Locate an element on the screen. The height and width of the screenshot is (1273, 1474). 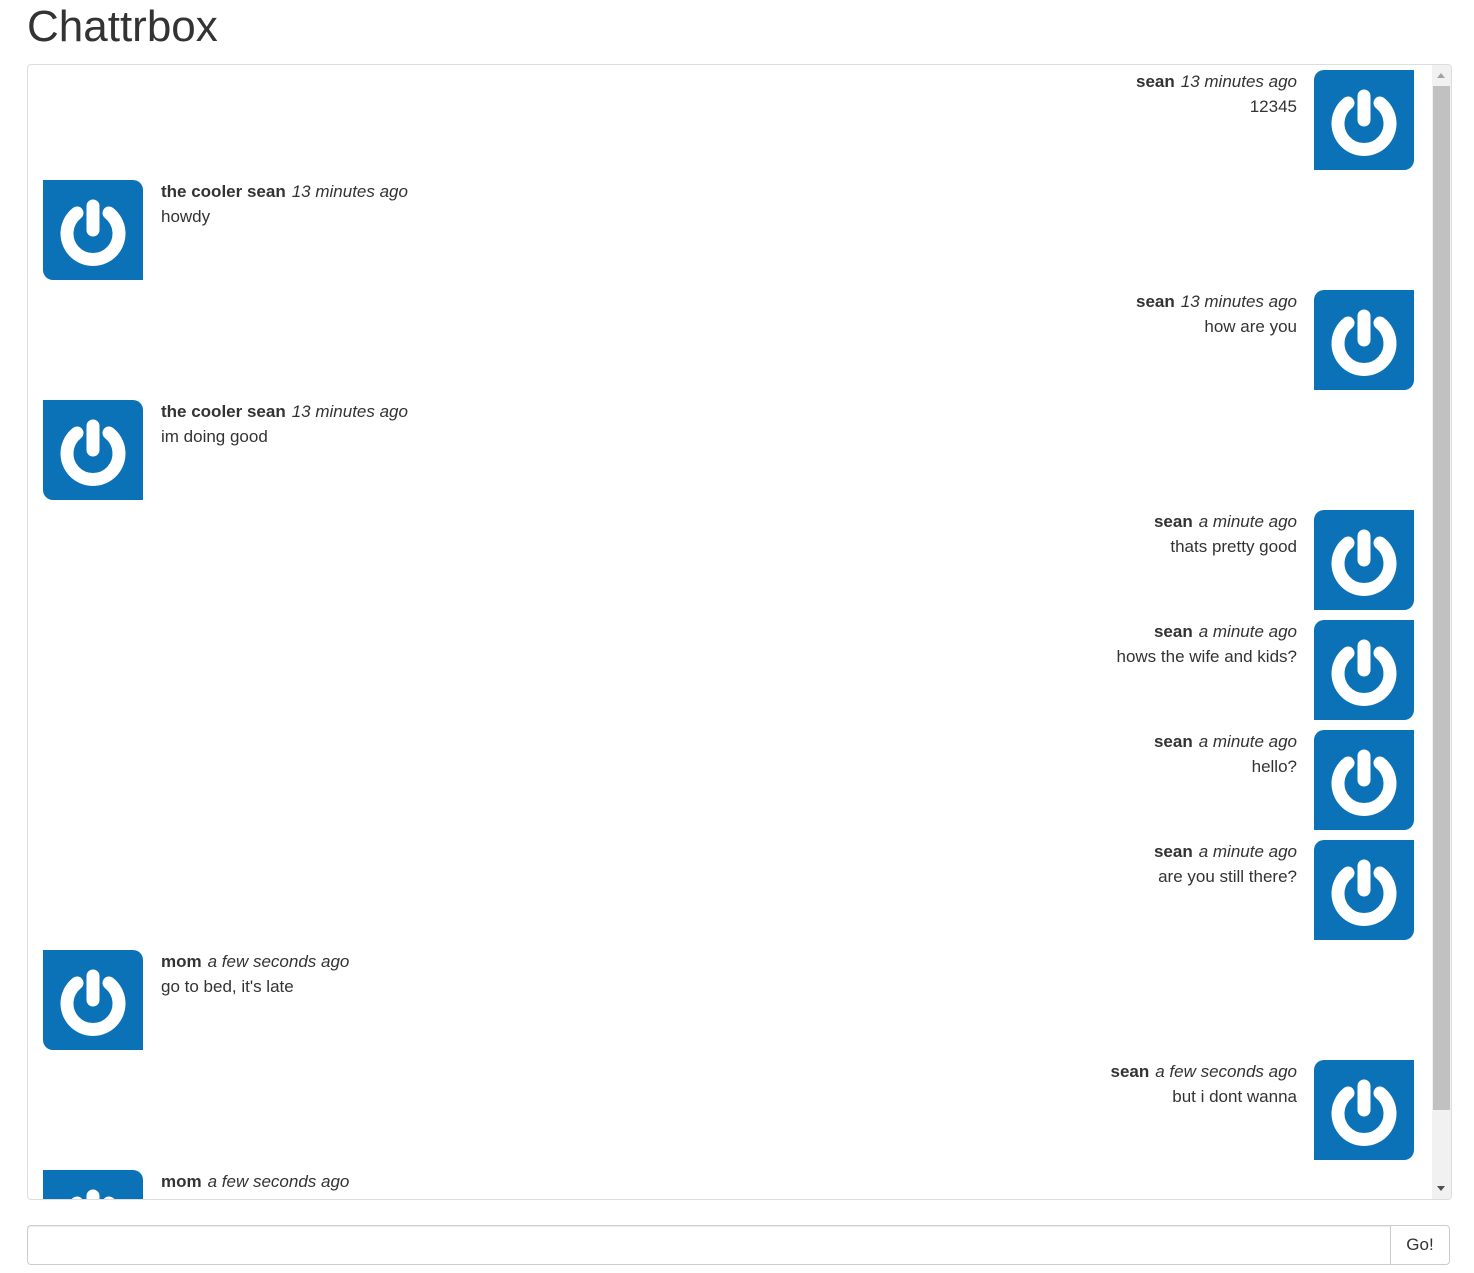
send-button: Go! is located at coordinates (1420, 1245).